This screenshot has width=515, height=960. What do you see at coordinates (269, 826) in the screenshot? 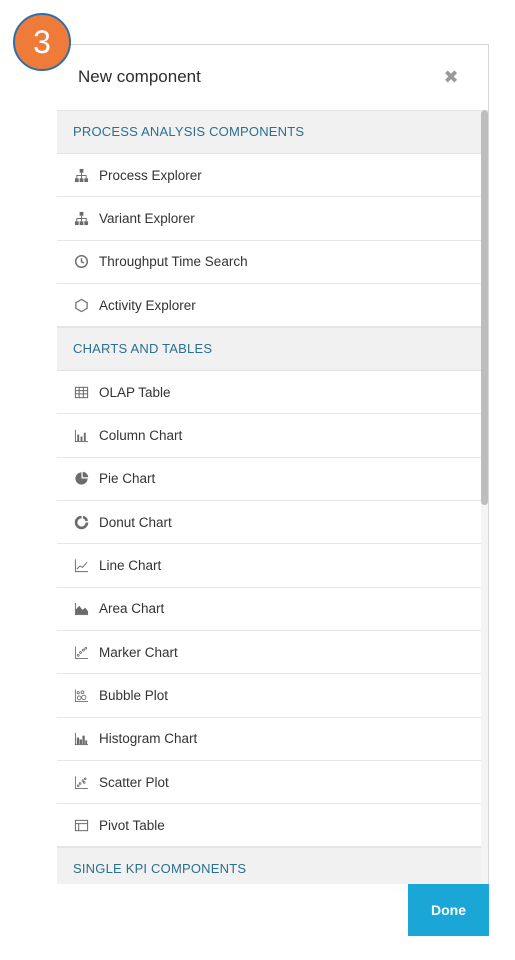
I see `component-item-pivot-table: Pivot Table` at bounding box center [269, 826].